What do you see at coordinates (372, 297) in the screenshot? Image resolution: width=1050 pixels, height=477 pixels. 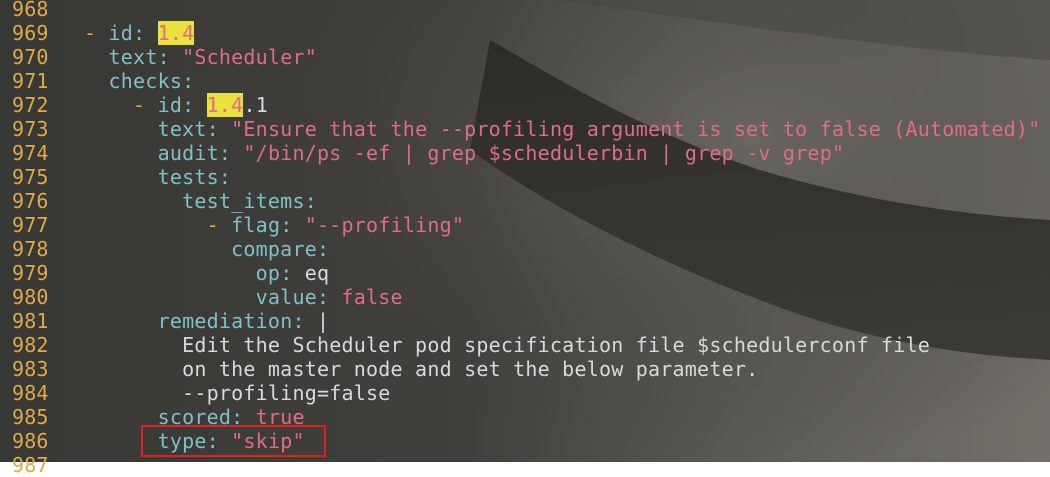 I see `token-str: false` at bounding box center [372, 297].